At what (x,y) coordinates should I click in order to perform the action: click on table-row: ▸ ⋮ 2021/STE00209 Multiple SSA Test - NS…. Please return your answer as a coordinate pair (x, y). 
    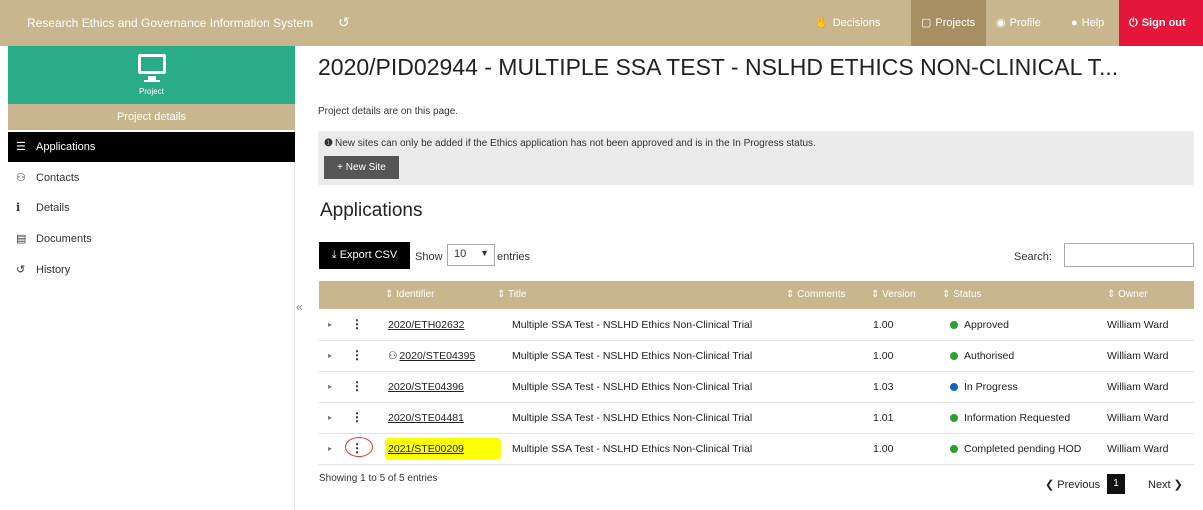
    Looking at the image, I should click on (756, 449).